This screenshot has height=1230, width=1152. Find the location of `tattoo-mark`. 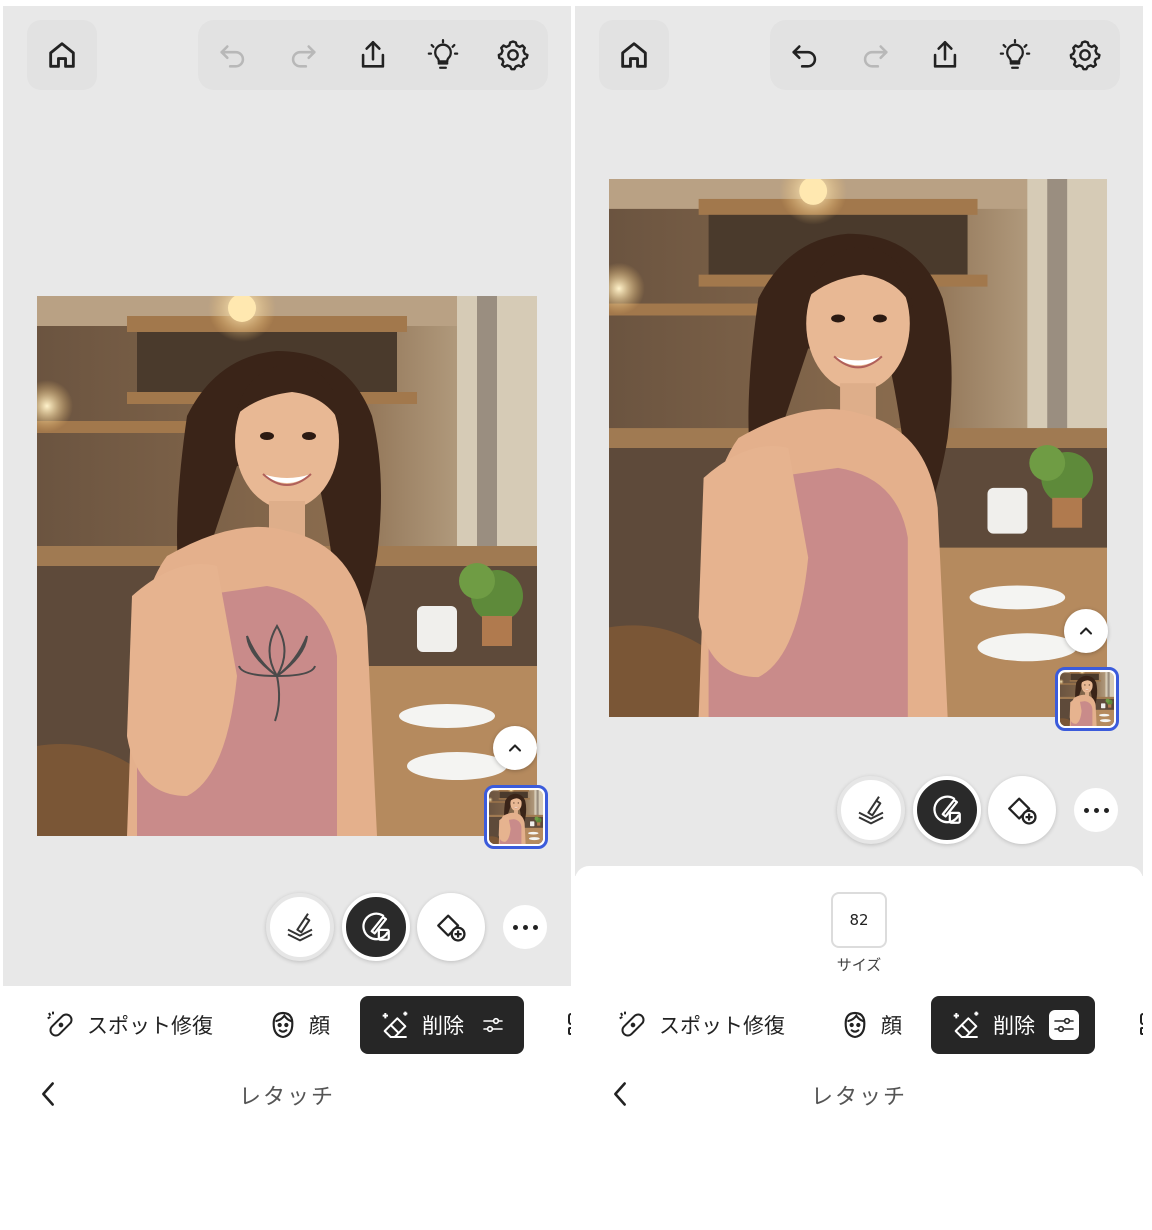

tattoo-mark is located at coordinates (277, 673).